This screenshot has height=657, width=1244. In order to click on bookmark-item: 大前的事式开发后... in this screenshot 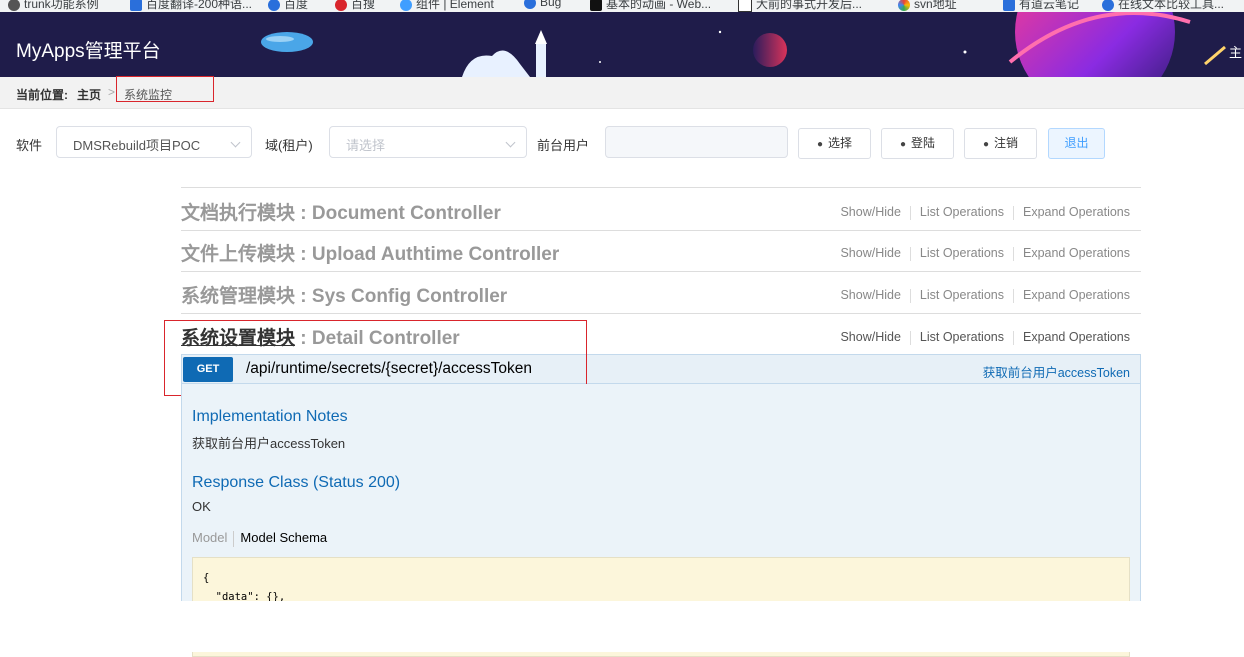, I will do `click(800, 6)`.